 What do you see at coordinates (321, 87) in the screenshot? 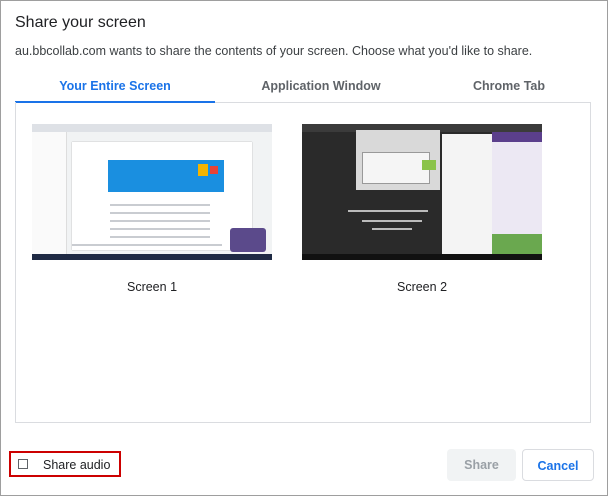
I see `tab-application-window: Application Window` at bounding box center [321, 87].